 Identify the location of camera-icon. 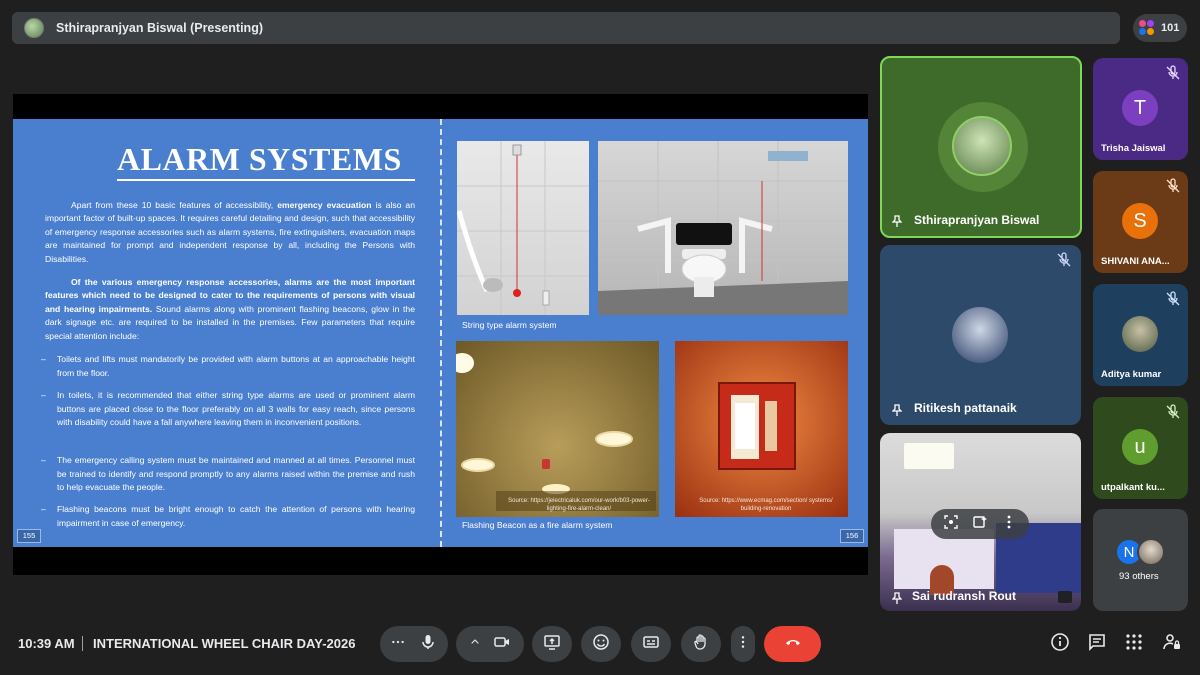
(502, 644).